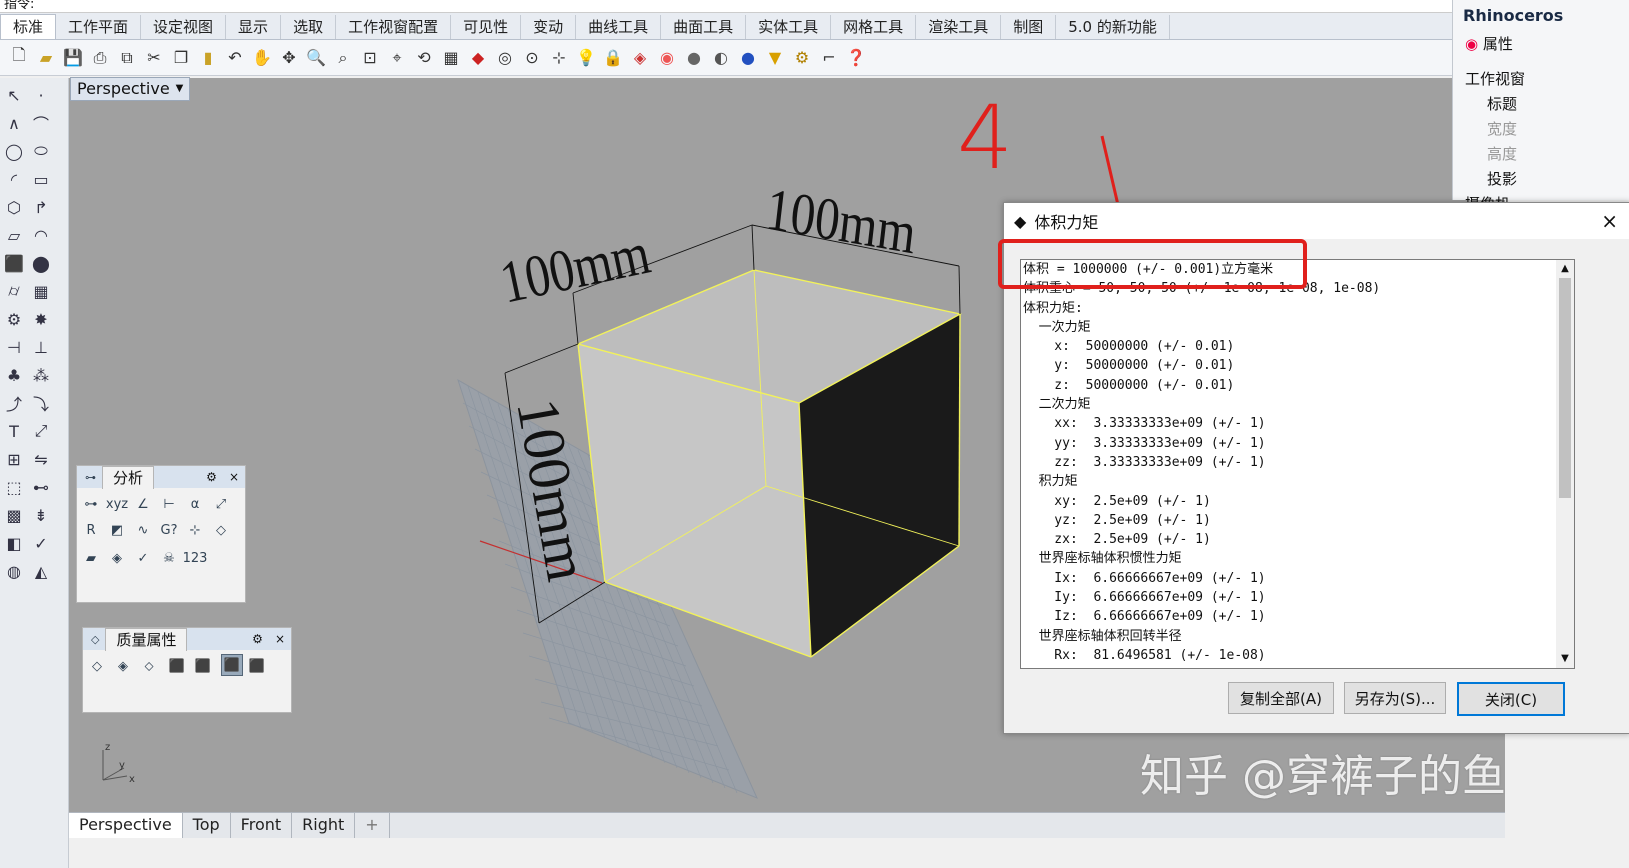 Image resolution: width=1629 pixels, height=868 pixels. I want to click on zoom-extents-icon: ⊡, so click(370, 58).